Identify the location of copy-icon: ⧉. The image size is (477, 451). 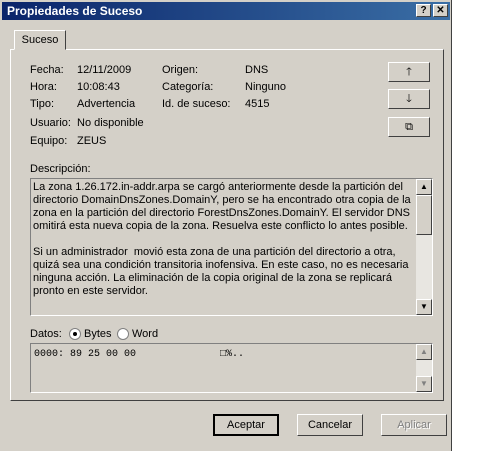
(409, 127).